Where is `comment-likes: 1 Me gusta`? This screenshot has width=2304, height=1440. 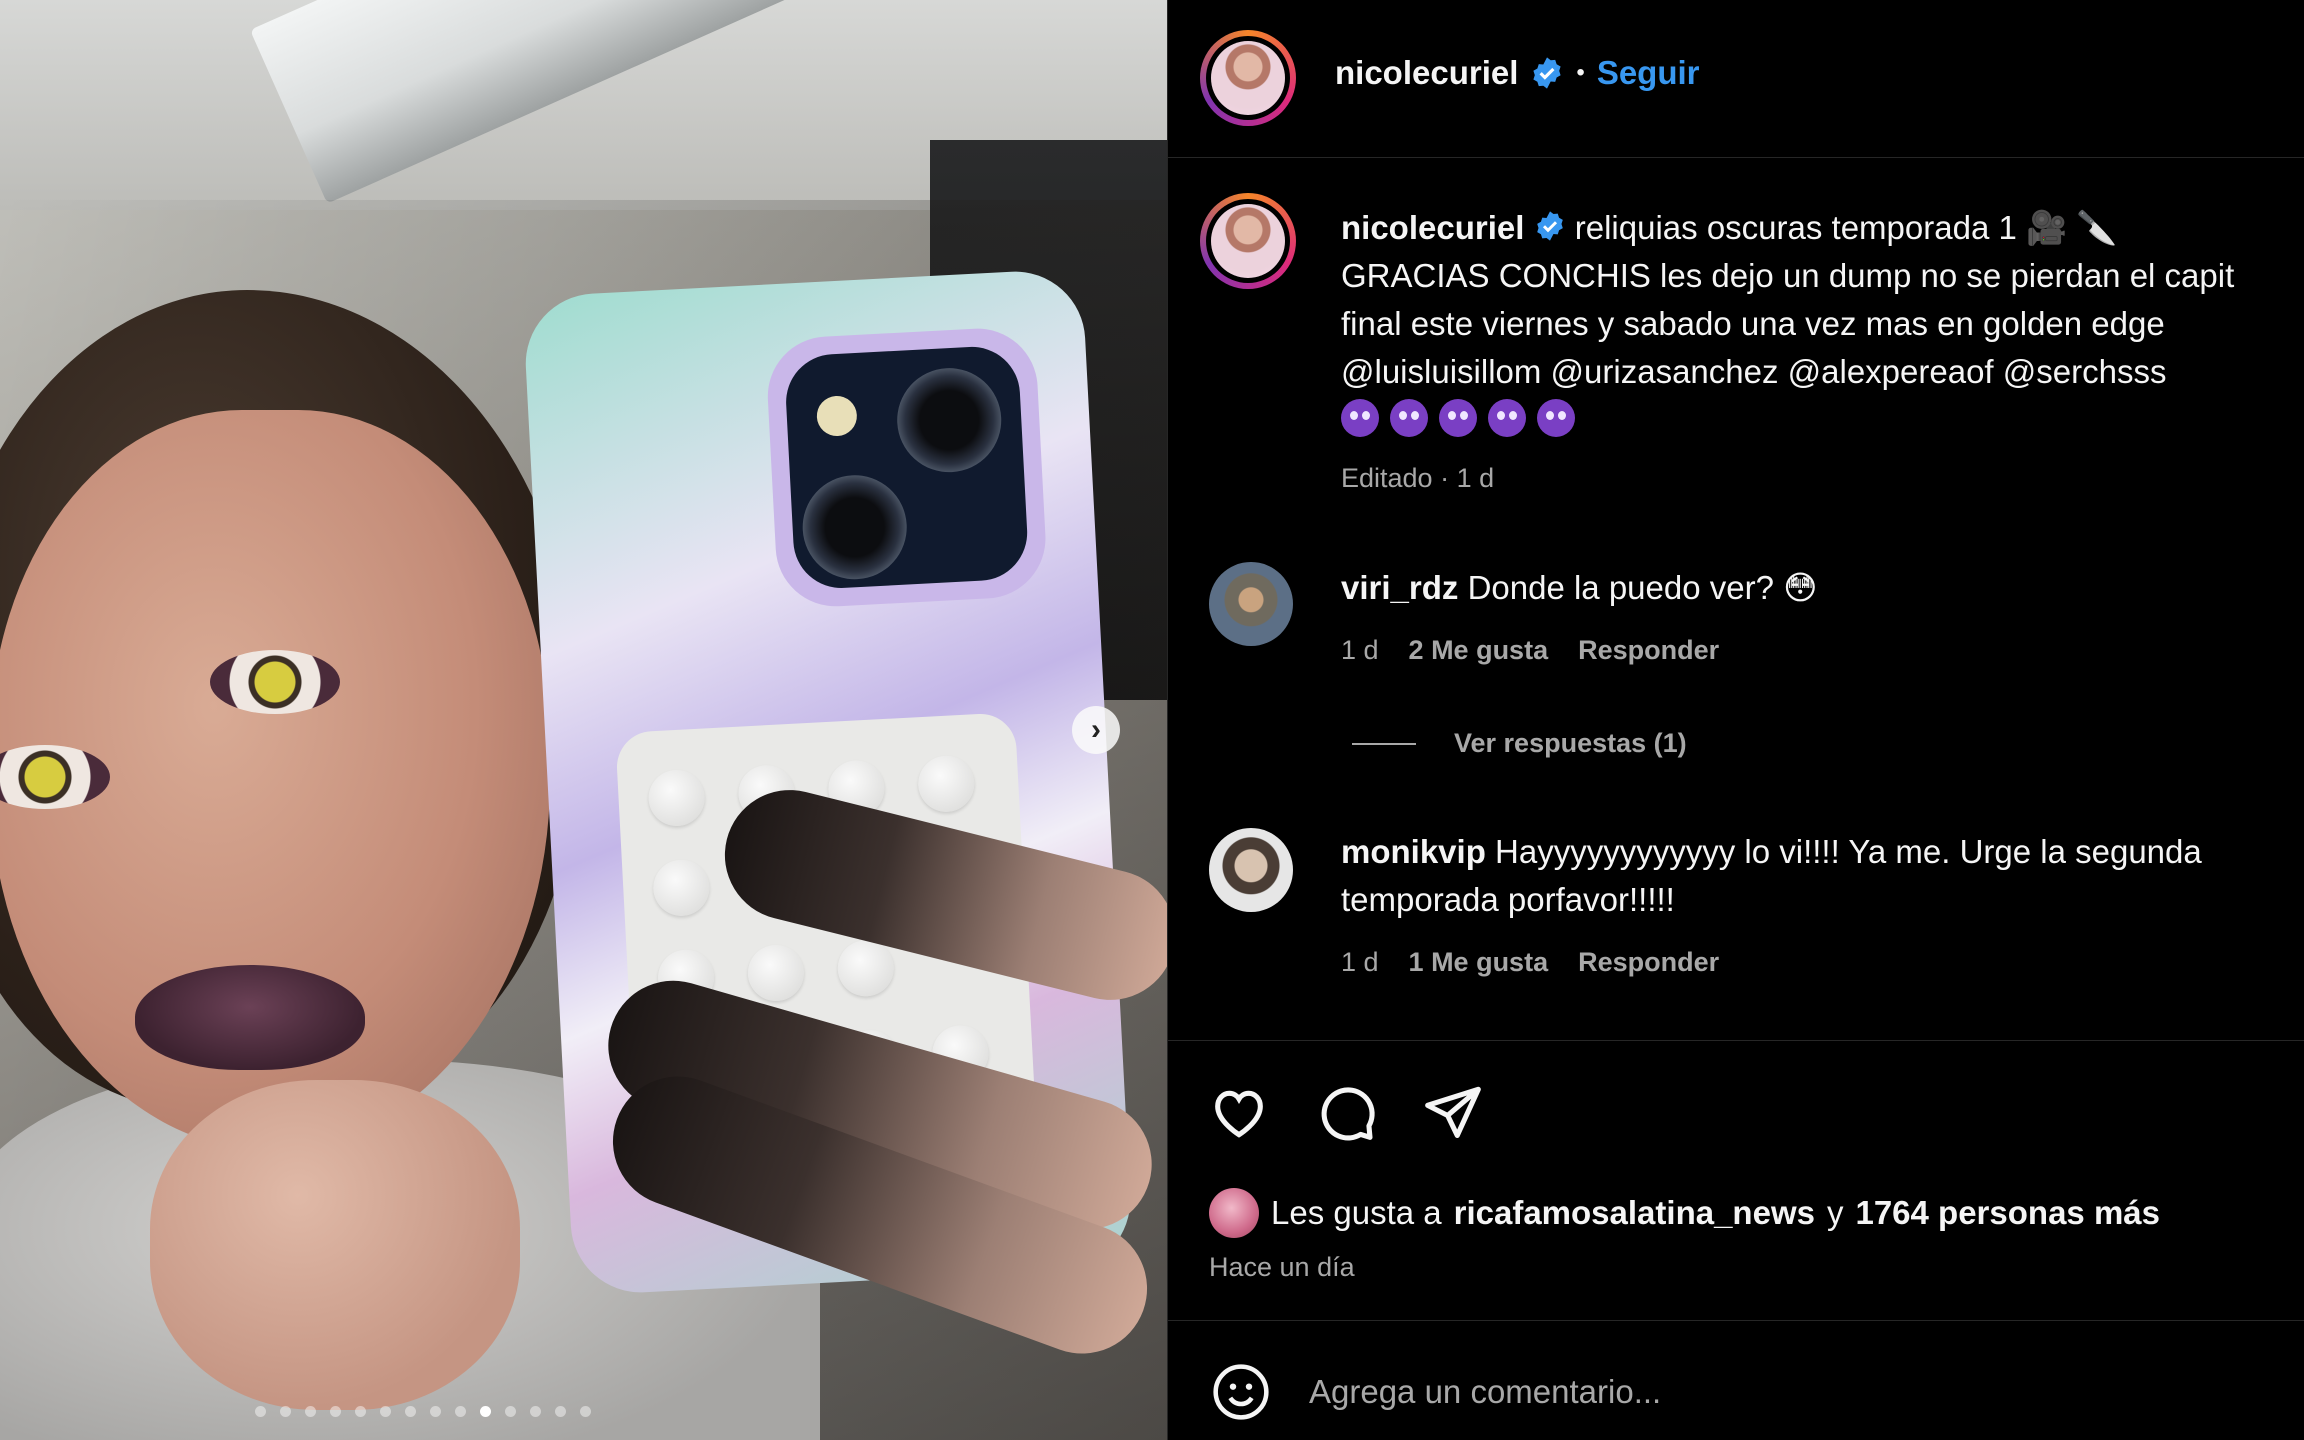 comment-likes: 1 Me gusta is located at coordinates (1479, 962).